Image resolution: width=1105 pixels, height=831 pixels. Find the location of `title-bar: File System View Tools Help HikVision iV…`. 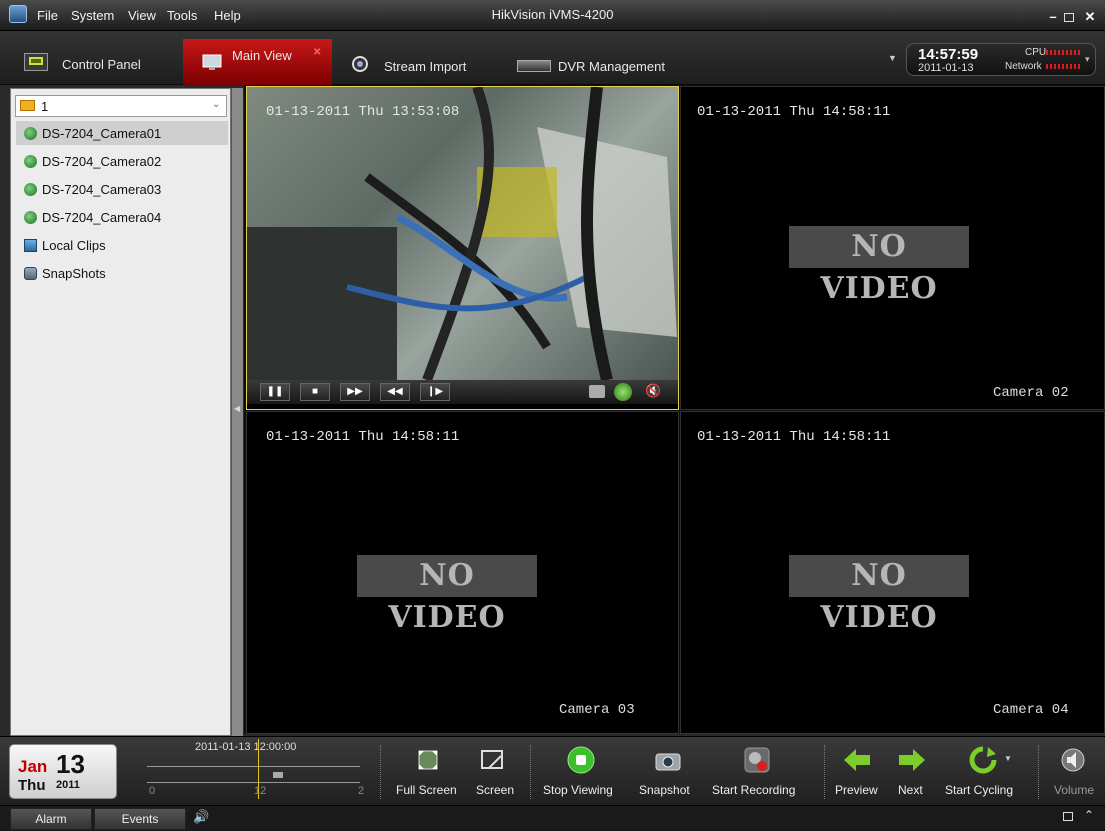

title-bar: File System View Tools Help HikVision iV… is located at coordinates (552, 15).